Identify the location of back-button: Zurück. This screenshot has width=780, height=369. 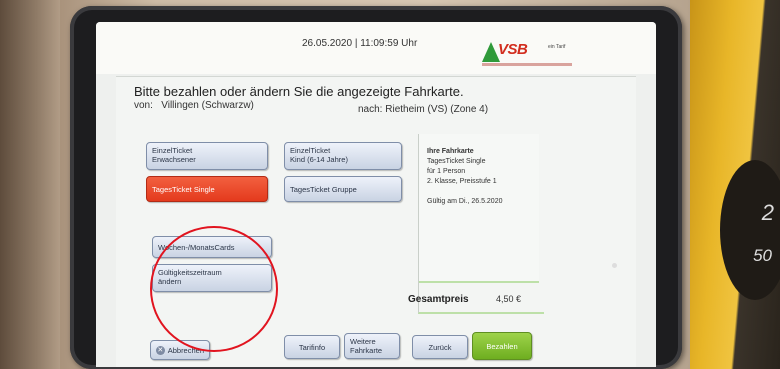
(440, 347).